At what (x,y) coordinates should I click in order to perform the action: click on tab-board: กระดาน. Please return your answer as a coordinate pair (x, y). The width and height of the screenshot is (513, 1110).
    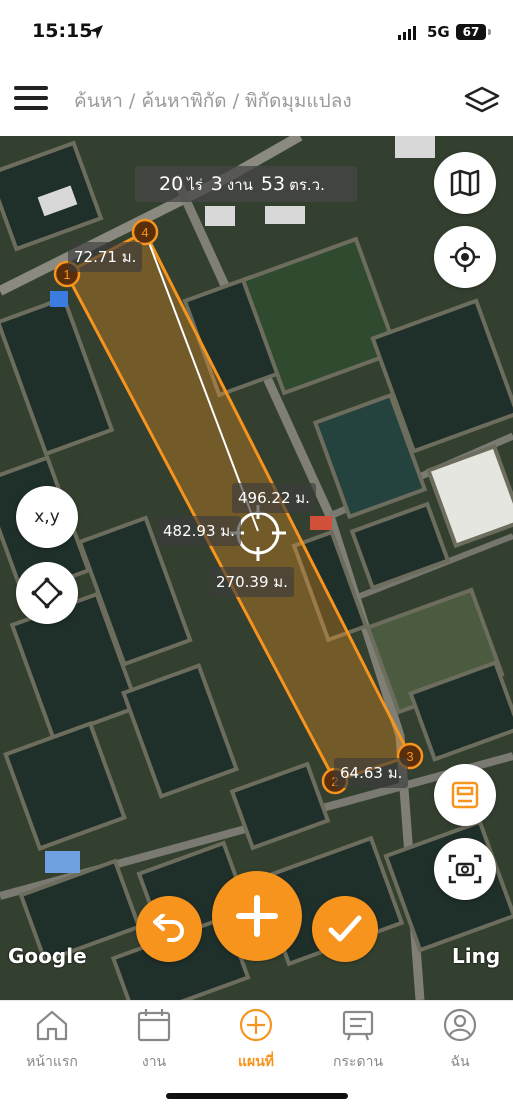
    Looking at the image, I should click on (358, 1040).